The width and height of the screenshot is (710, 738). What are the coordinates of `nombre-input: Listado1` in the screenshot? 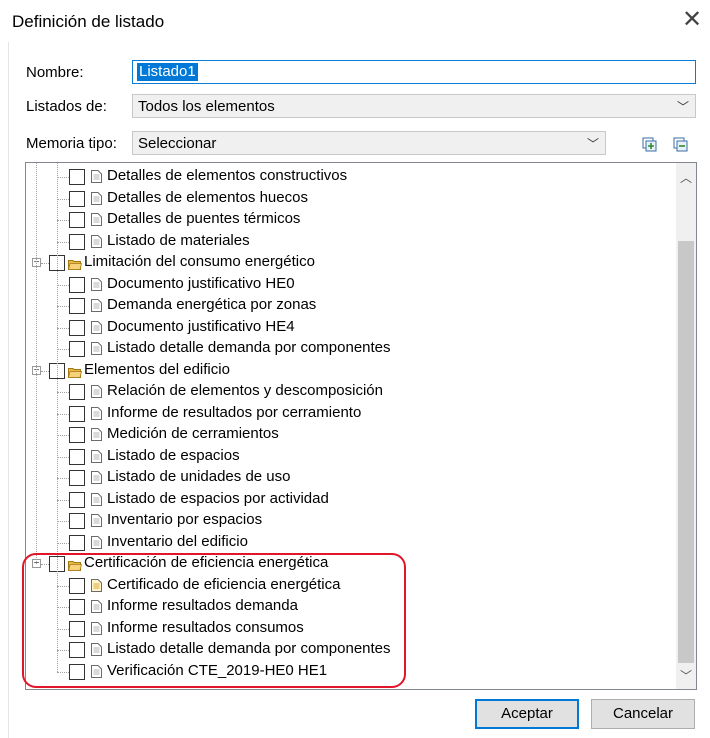 It's located at (414, 72).